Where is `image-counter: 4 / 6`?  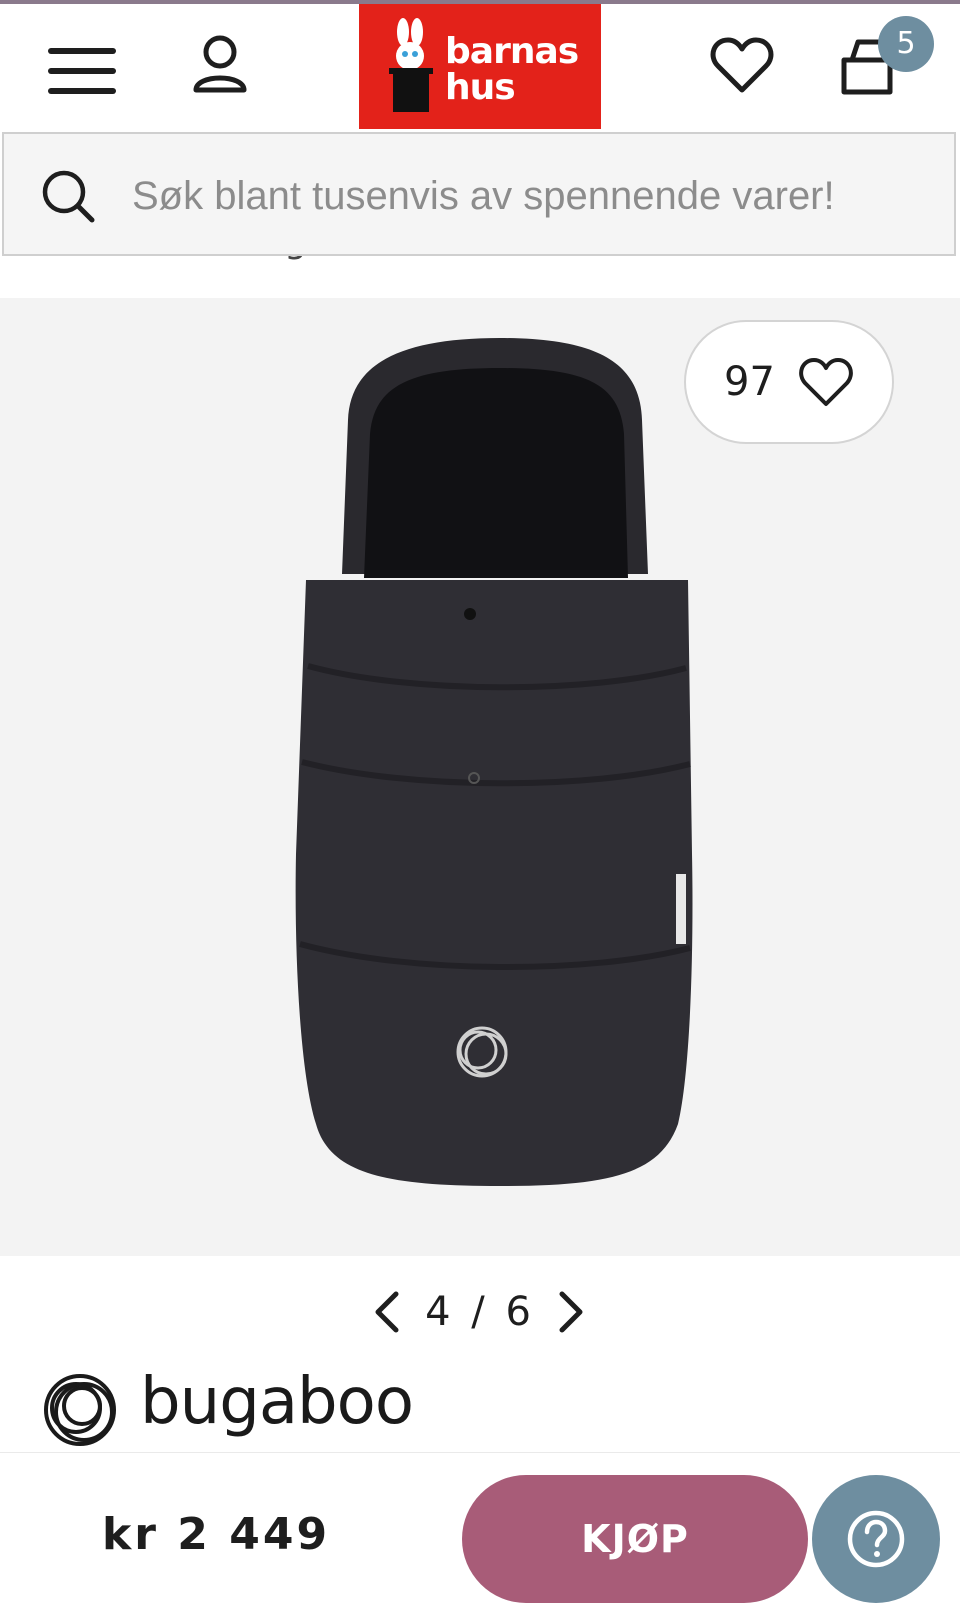
image-counter: 4 / 6 is located at coordinates (480, 1312).